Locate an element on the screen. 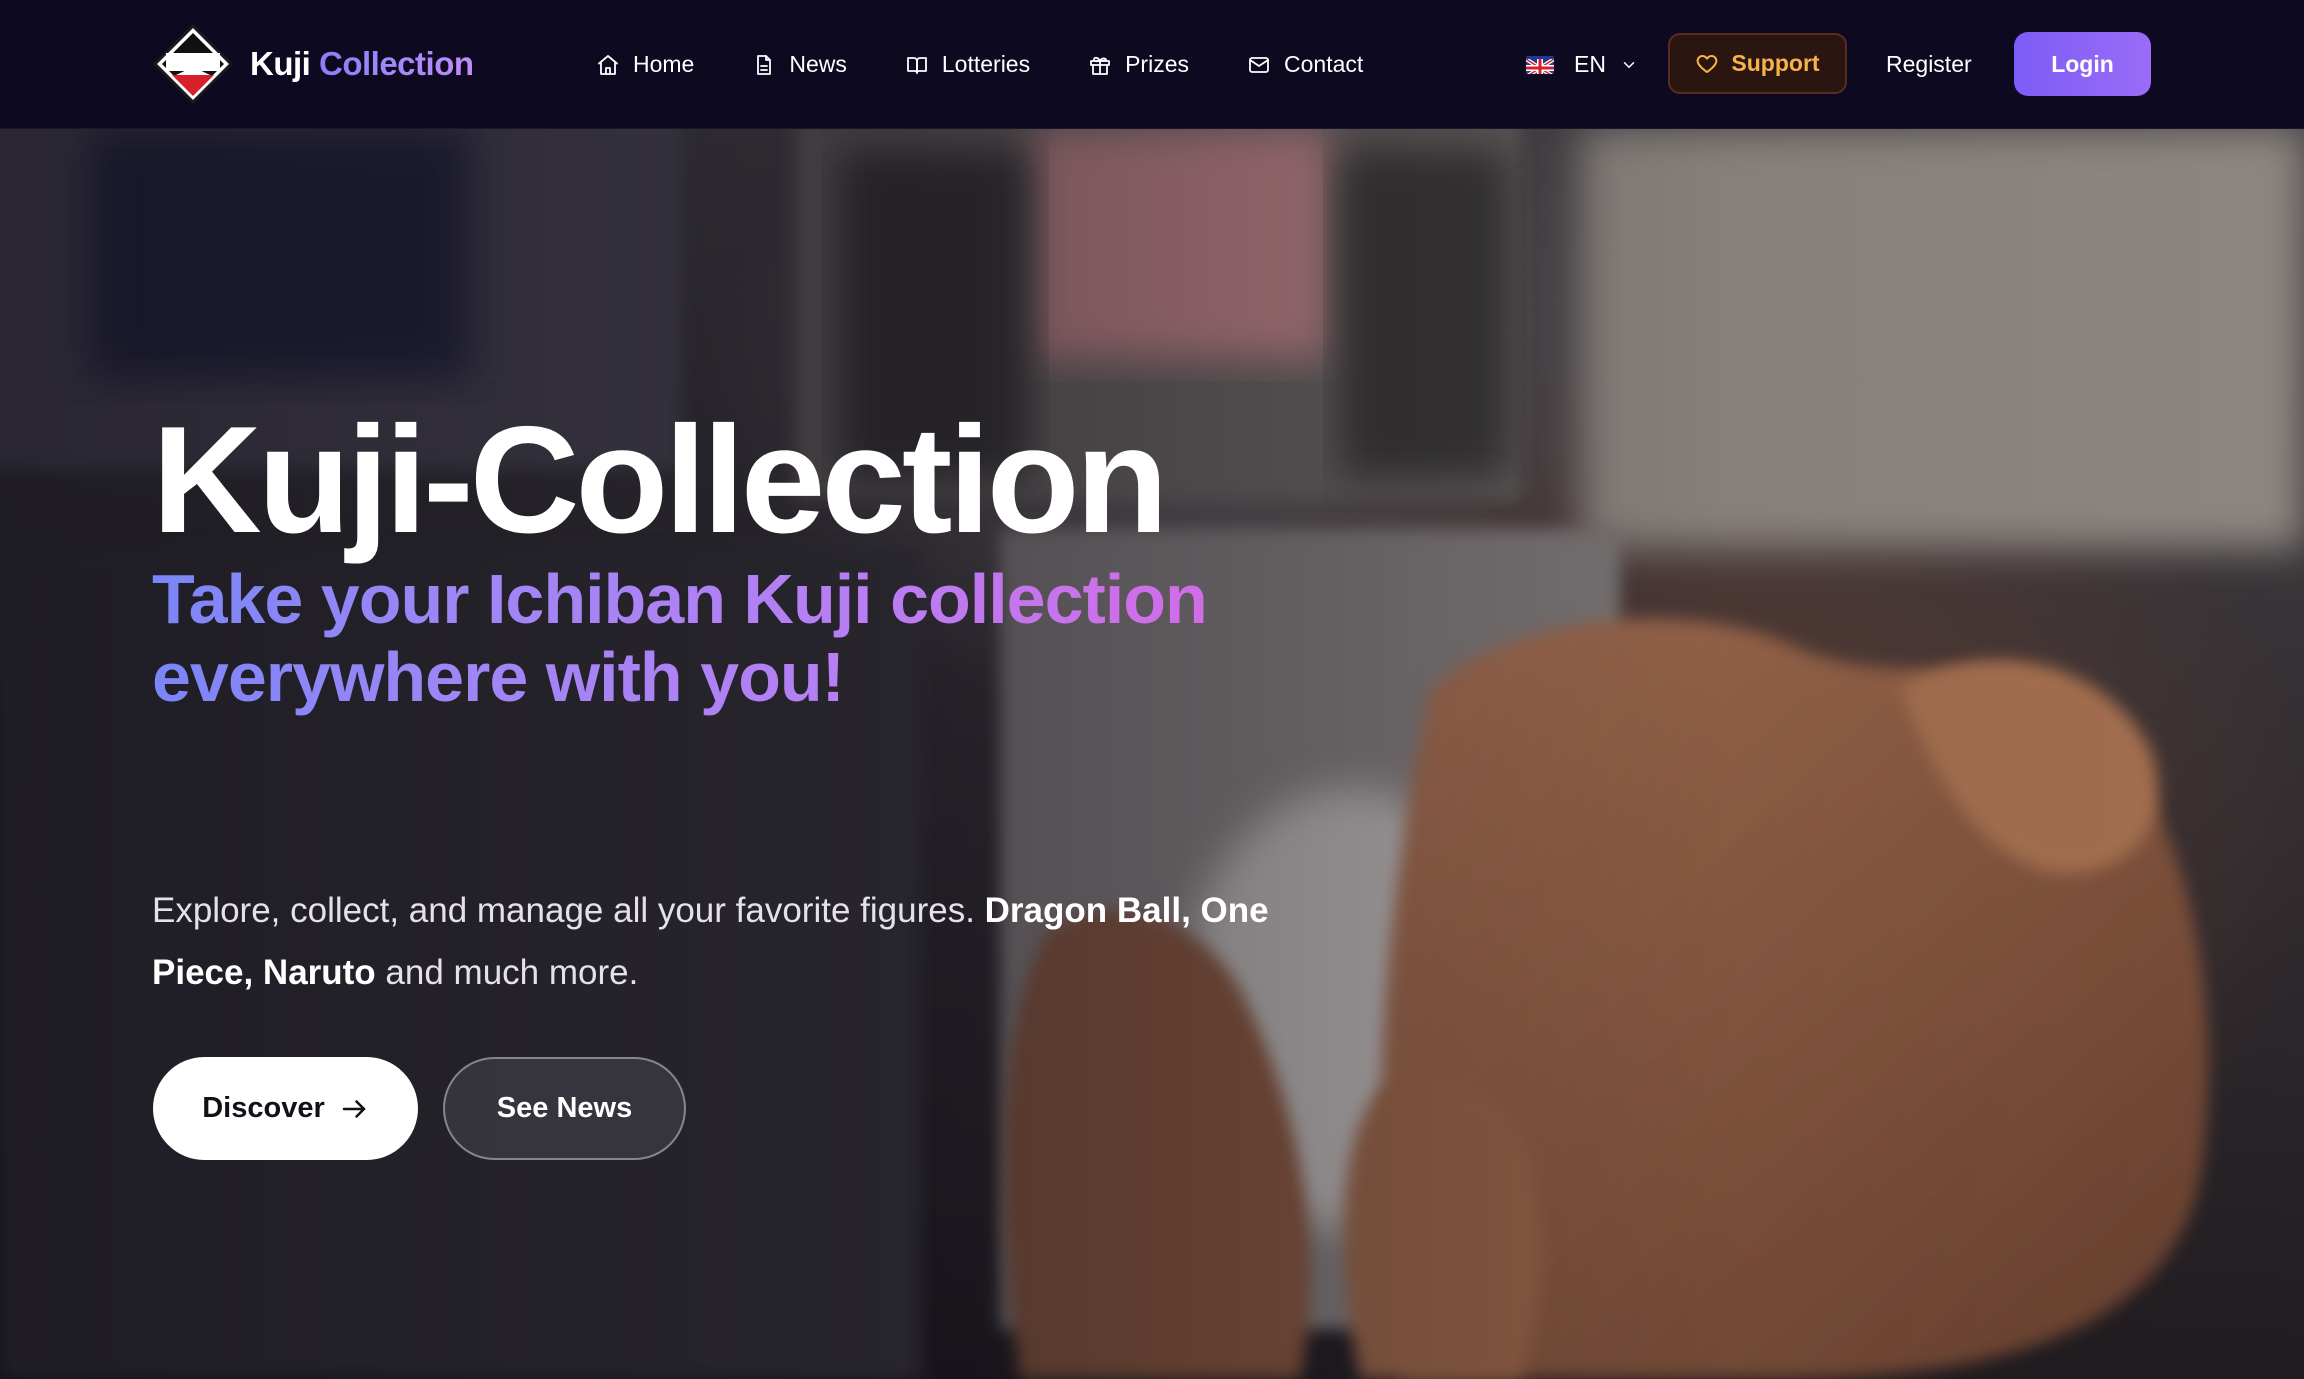  brand: Kuji Collection is located at coordinates (313, 64).